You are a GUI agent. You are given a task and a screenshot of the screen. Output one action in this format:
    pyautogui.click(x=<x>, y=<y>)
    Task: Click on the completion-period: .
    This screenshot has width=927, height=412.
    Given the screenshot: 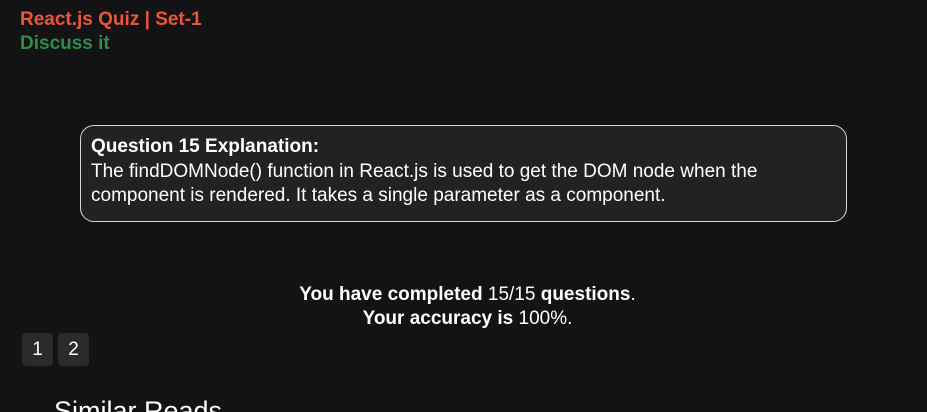 What is the action you would take?
    pyautogui.click(x=633, y=294)
    